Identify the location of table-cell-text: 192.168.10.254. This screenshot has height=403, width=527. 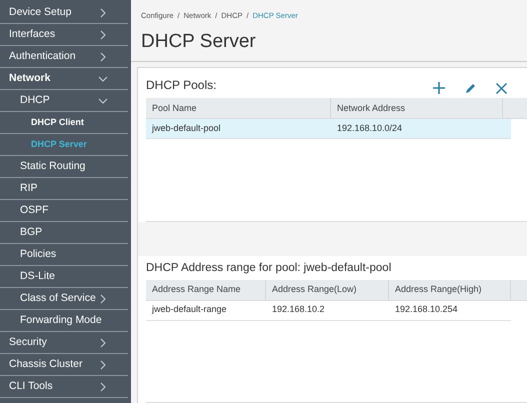
(426, 309).